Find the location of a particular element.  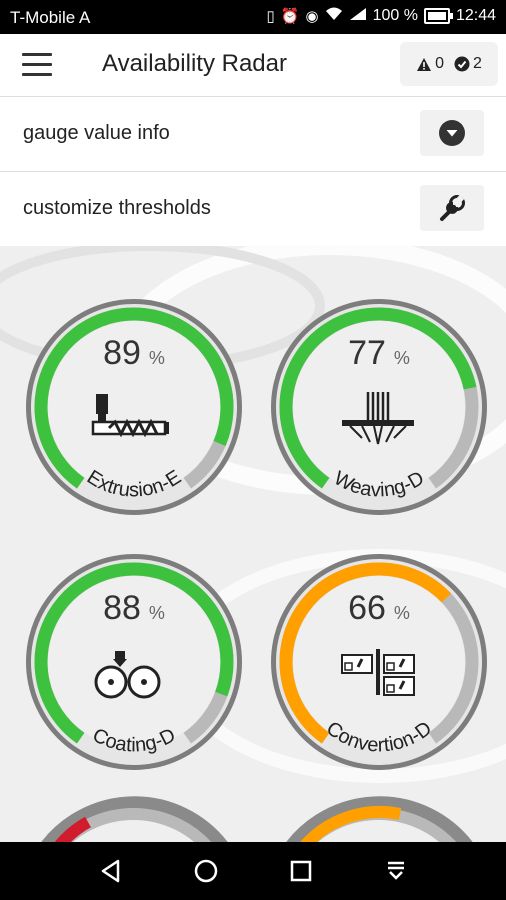

home-icon is located at coordinates (206, 871).